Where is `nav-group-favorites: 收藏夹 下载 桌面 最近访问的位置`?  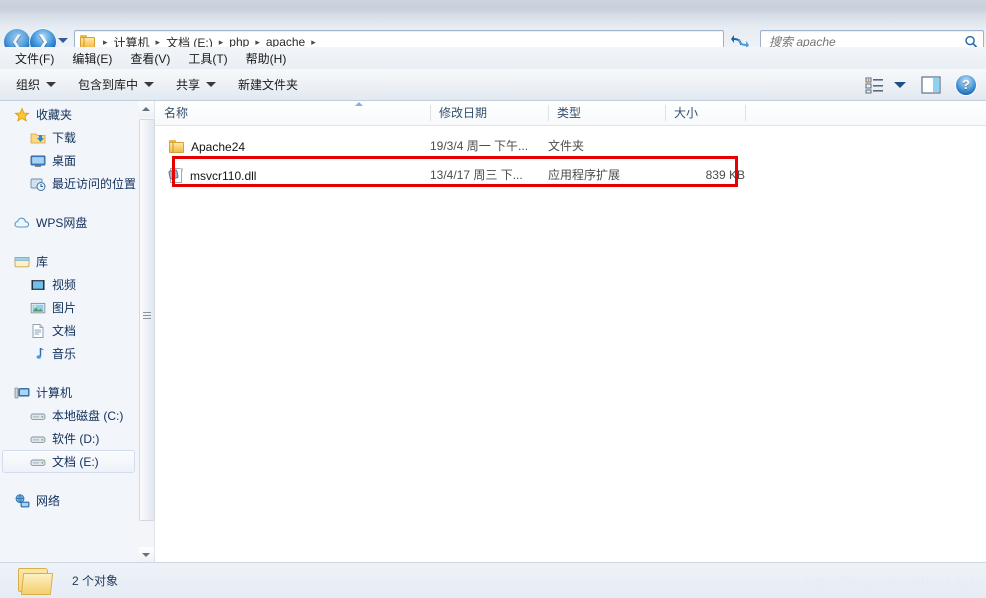
nav-group-favorites: 收藏夹 下载 桌面 最近访问的位置 is located at coordinates (69, 149).